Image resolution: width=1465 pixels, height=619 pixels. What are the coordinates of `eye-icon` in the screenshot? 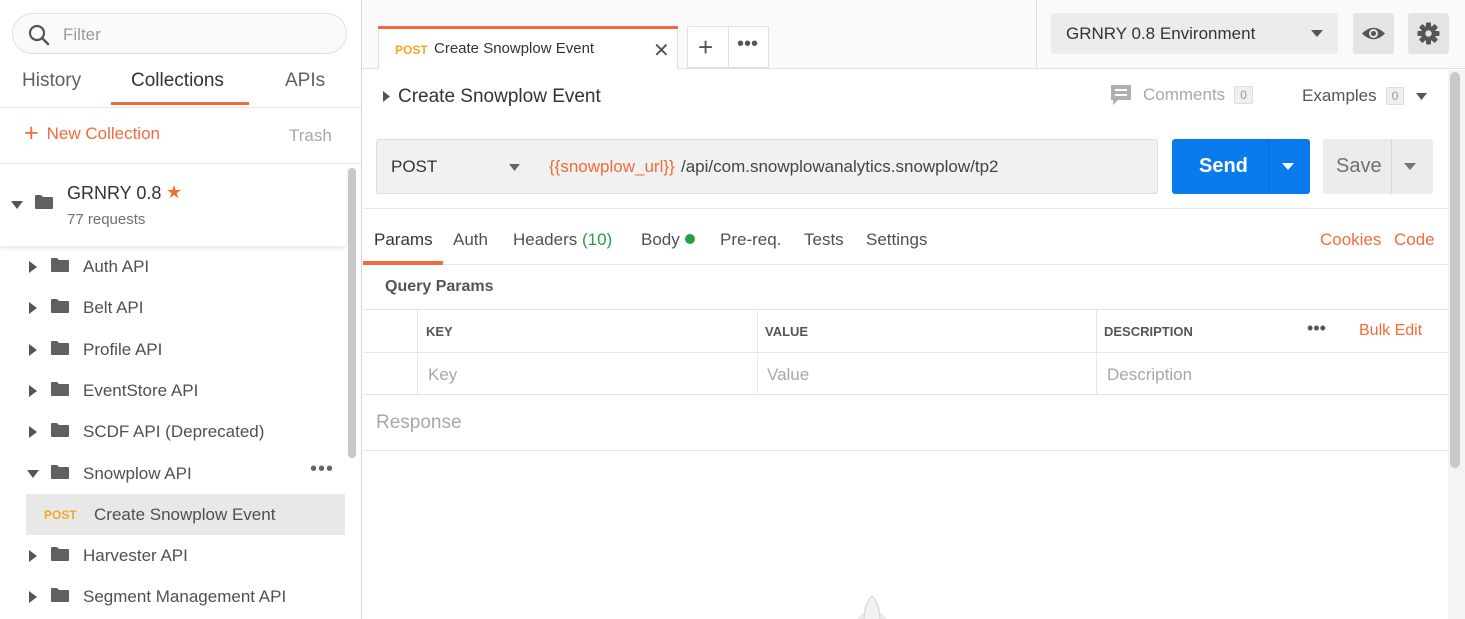 It's located at (1373, 33).